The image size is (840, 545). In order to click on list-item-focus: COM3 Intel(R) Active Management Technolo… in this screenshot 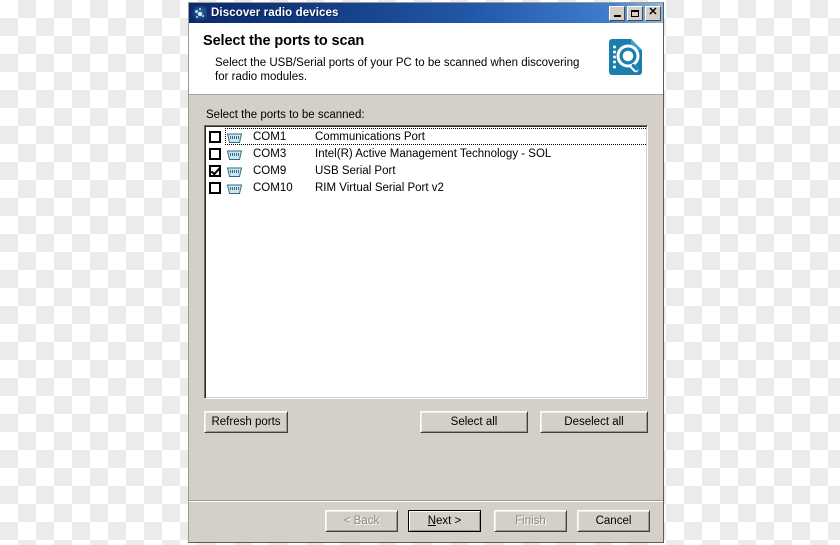, I will do `click(436, 153)`.